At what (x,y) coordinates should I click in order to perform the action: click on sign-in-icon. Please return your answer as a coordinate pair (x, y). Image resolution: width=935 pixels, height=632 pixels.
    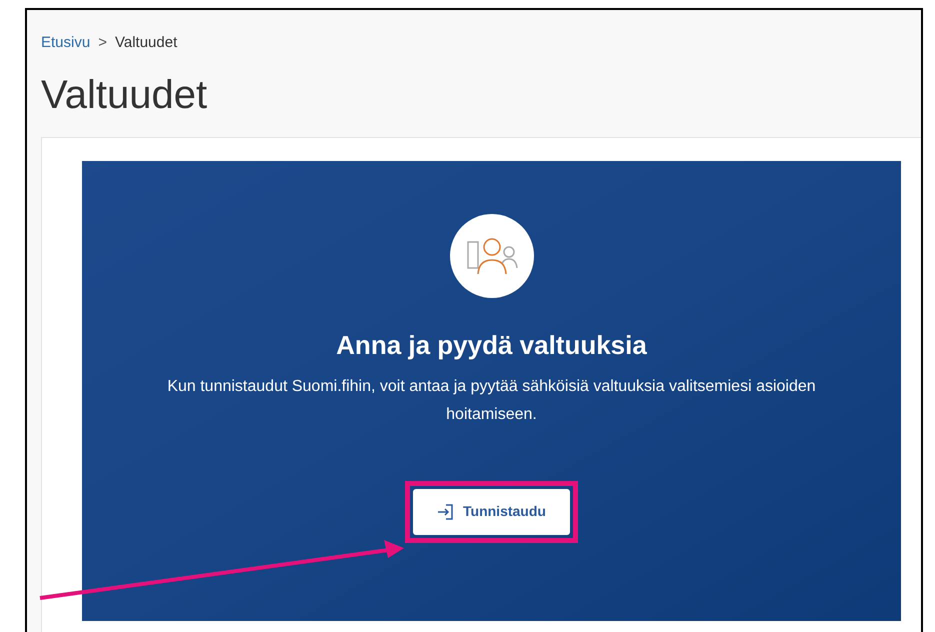
    Looking at the image, I should click on (446, 511).